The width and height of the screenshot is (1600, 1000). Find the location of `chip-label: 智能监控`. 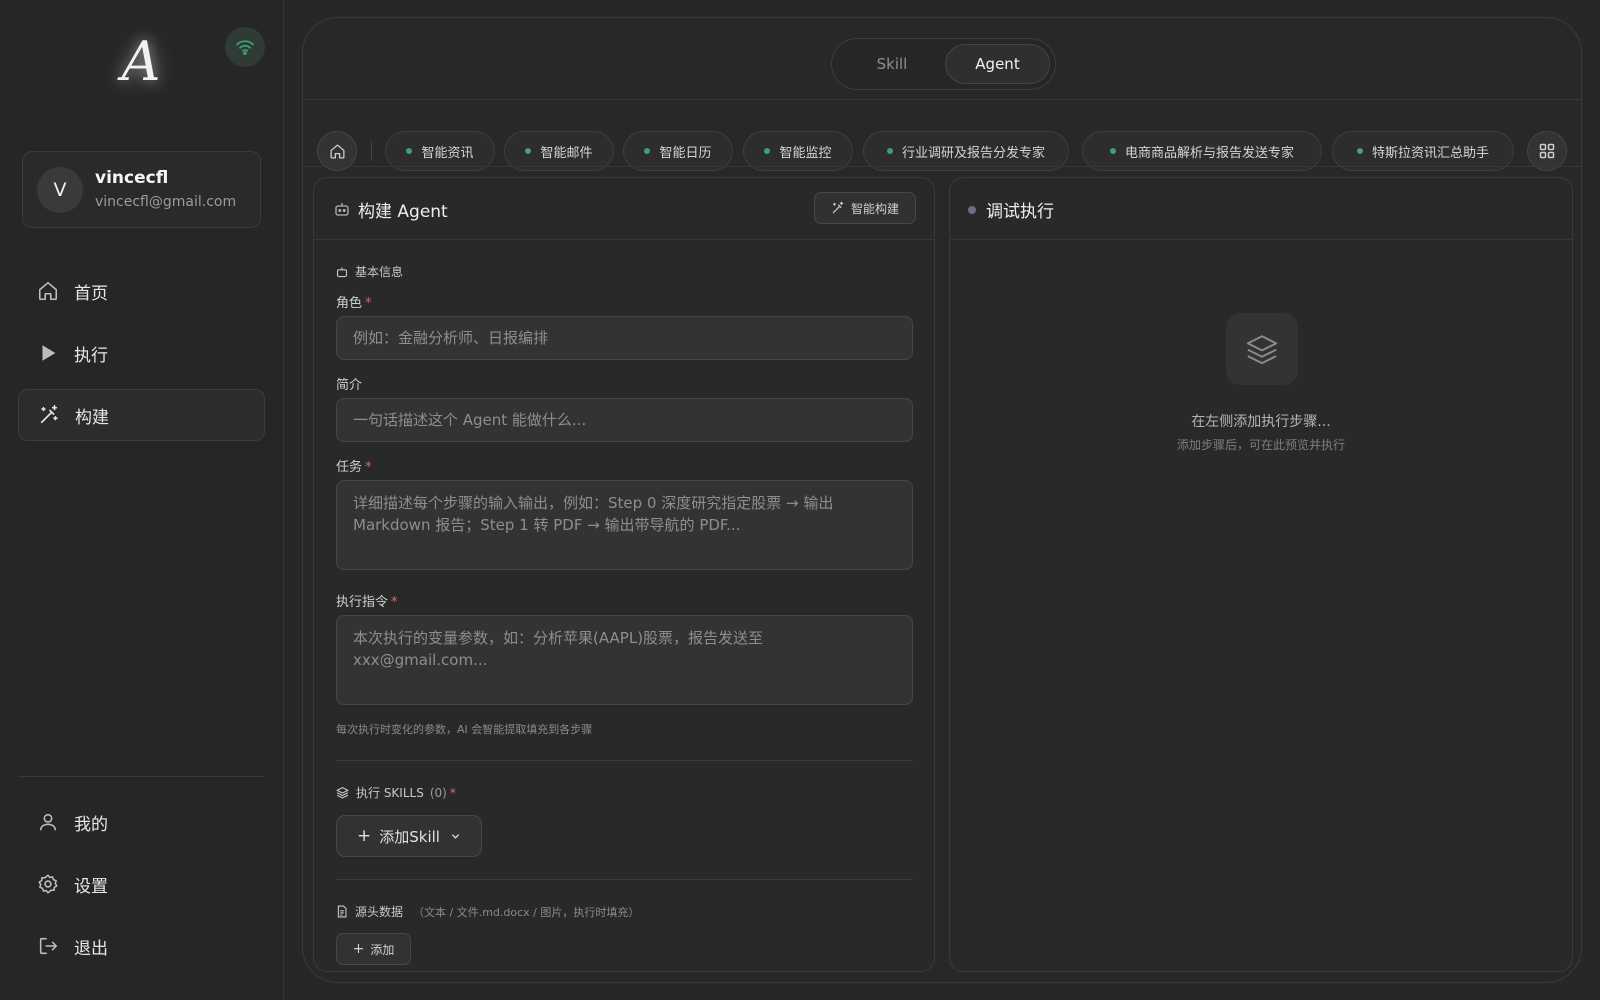

chip-label: 智能监控 is located at coordinates (805, 153).